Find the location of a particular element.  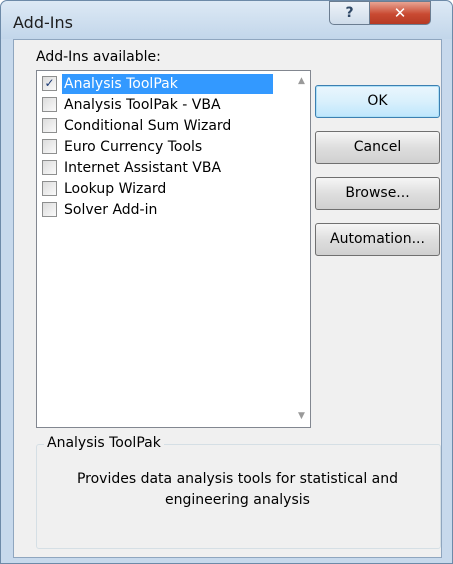

checkbox-internet-assistant-vba is located at coordinates (49, 167).